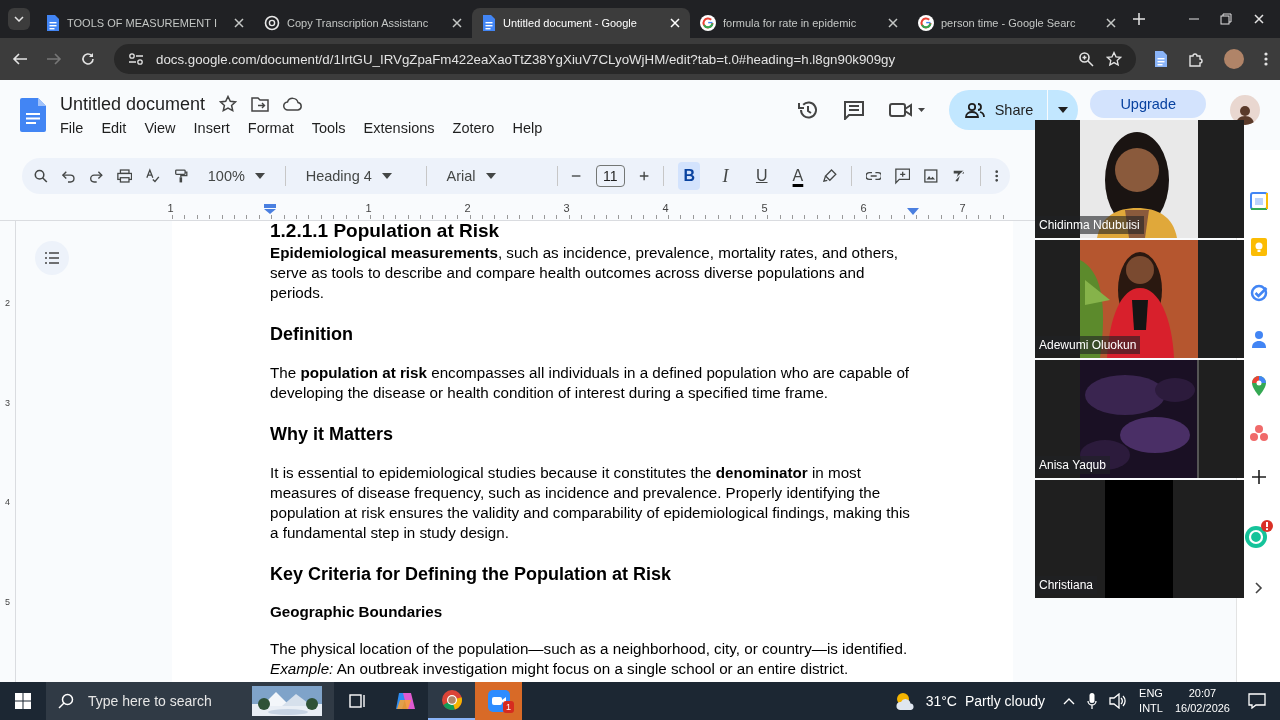  Describe the element at coordinates (114, 127) in the screenshot. I see `menu-item: Edit` at that location.